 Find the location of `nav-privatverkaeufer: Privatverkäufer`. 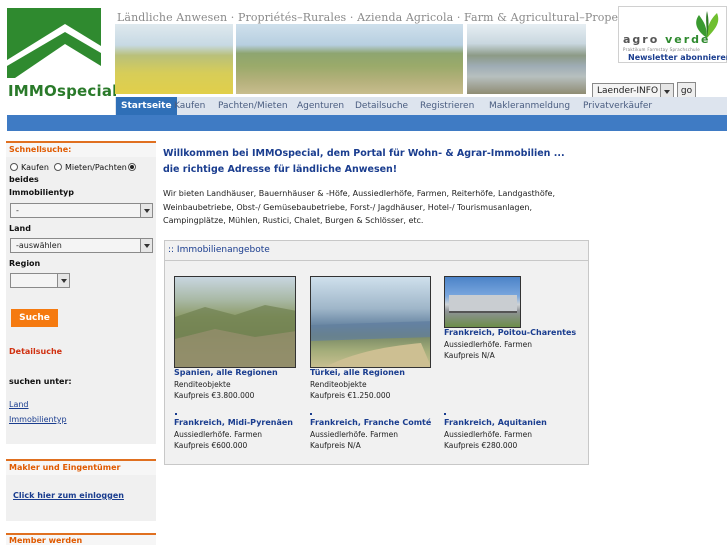

nav-privatverkaeufer: Privatverkäufer is located at coordinates (617, 106).